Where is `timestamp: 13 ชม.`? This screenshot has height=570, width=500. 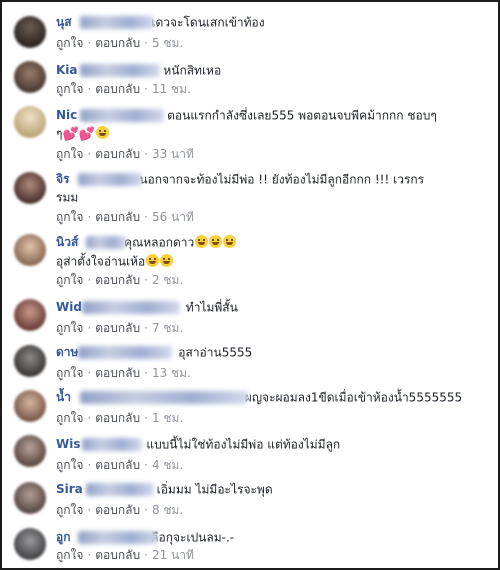 timestamp: 13 ชม. is located at coordinates (171, 373).